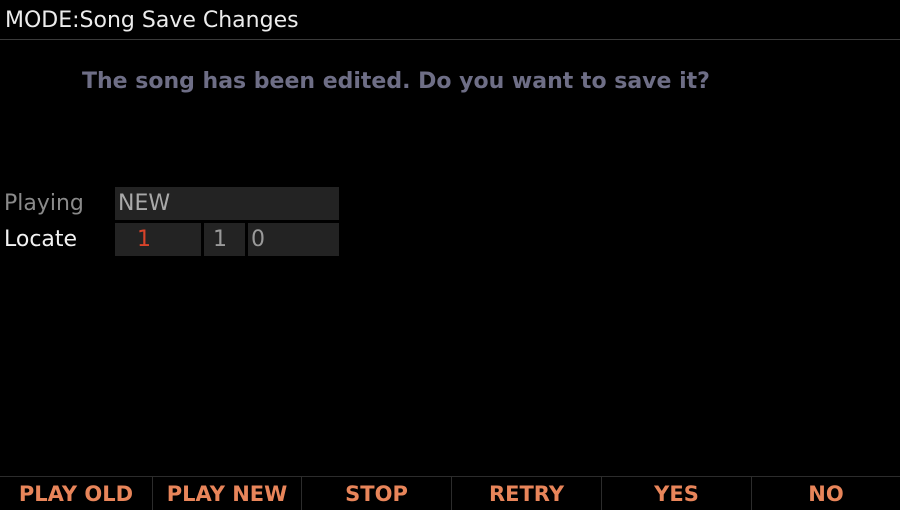 Image resolution: width=900 pixels, height=510 pixels. What do you see at coordinates (76, 493) in the screenshot?
I see `play-old-button: PLAY OLD` at bounding box center [76, 493].